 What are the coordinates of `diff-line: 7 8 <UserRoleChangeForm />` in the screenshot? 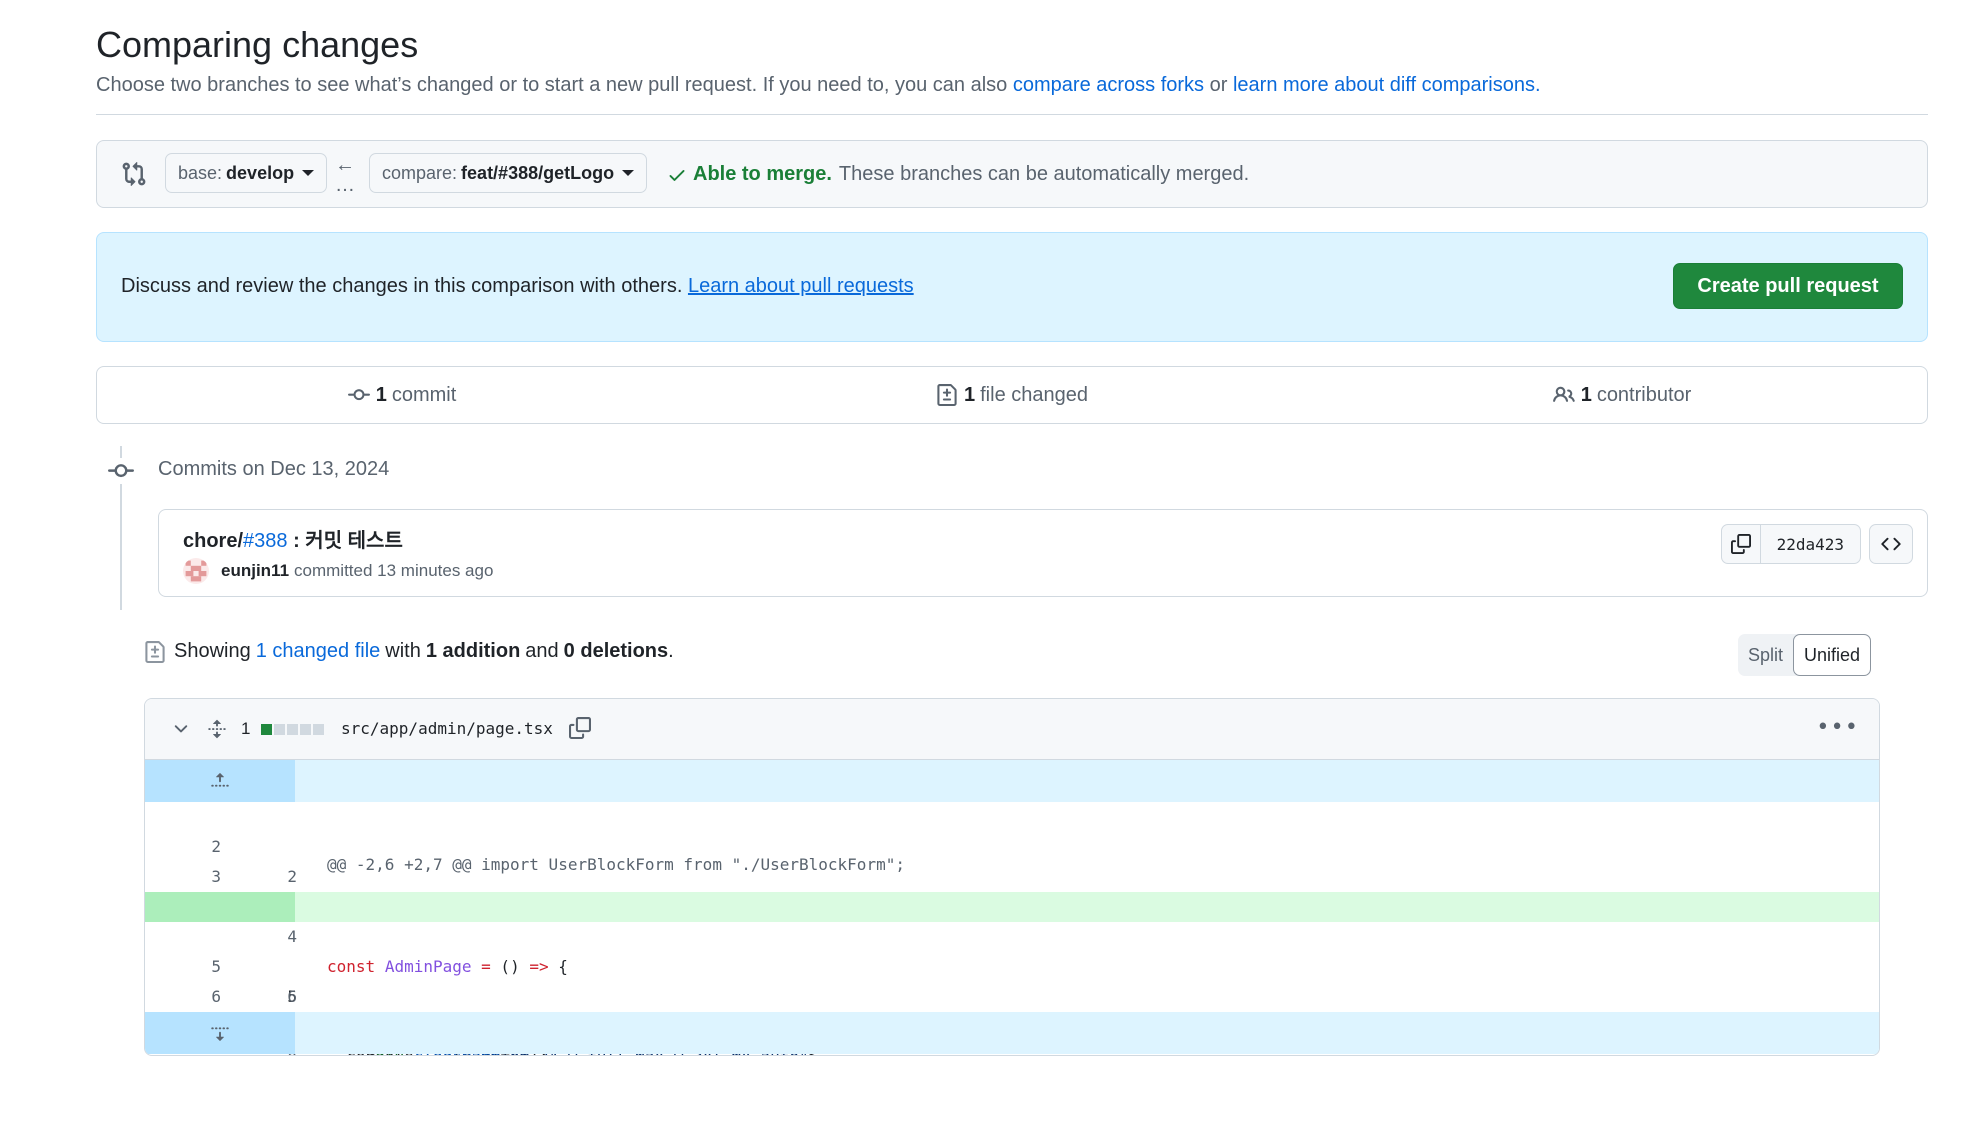 It's located at (1012, 1018).